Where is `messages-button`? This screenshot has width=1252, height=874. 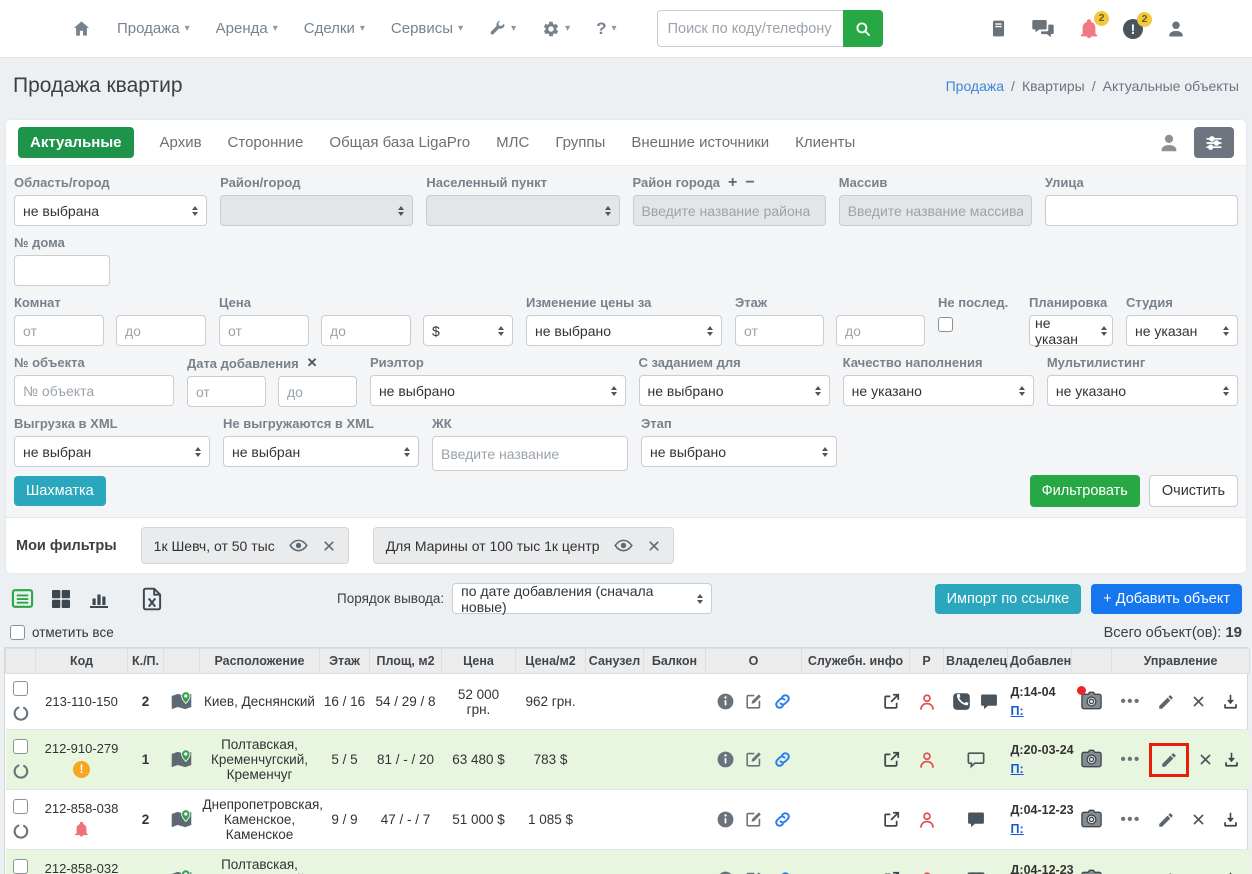 messages-button is located at coordinates (1043, 29).